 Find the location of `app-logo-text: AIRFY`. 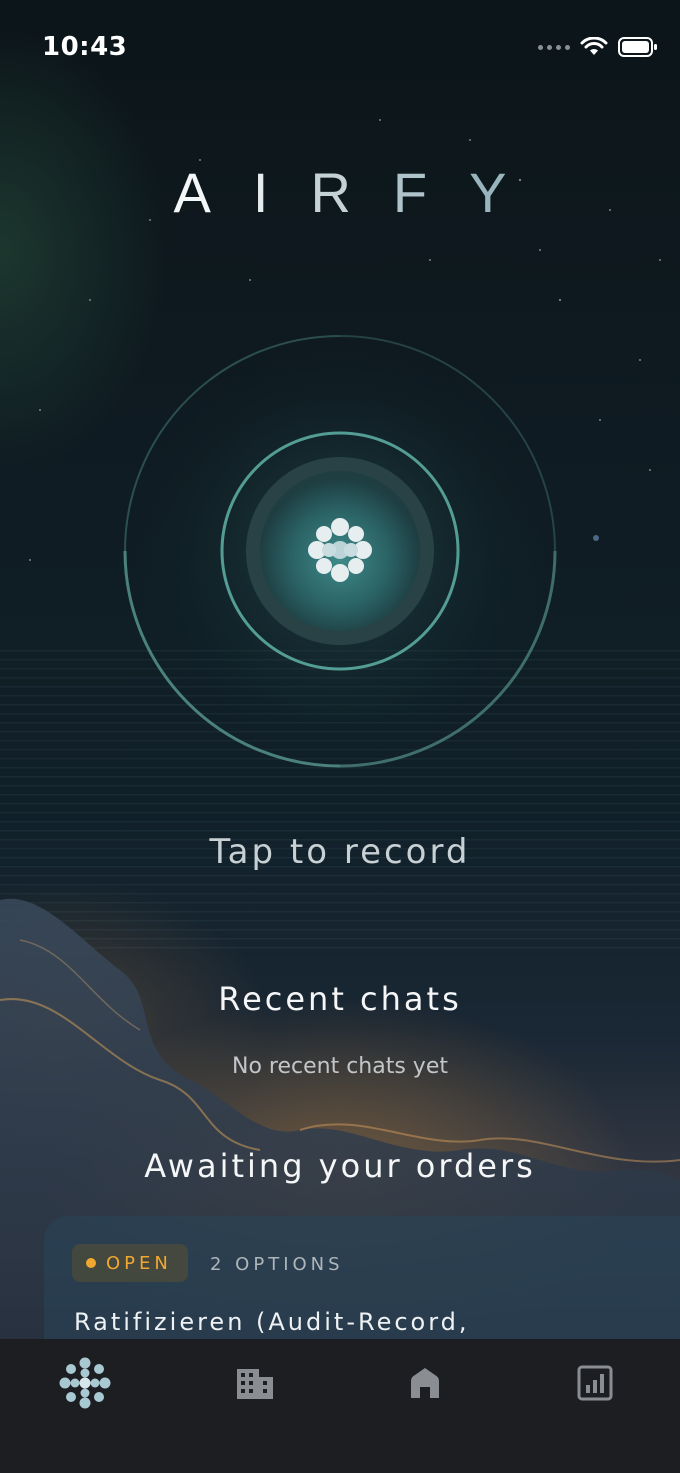

app-logo-text: AIRFY is located at coordinates (361, 192).